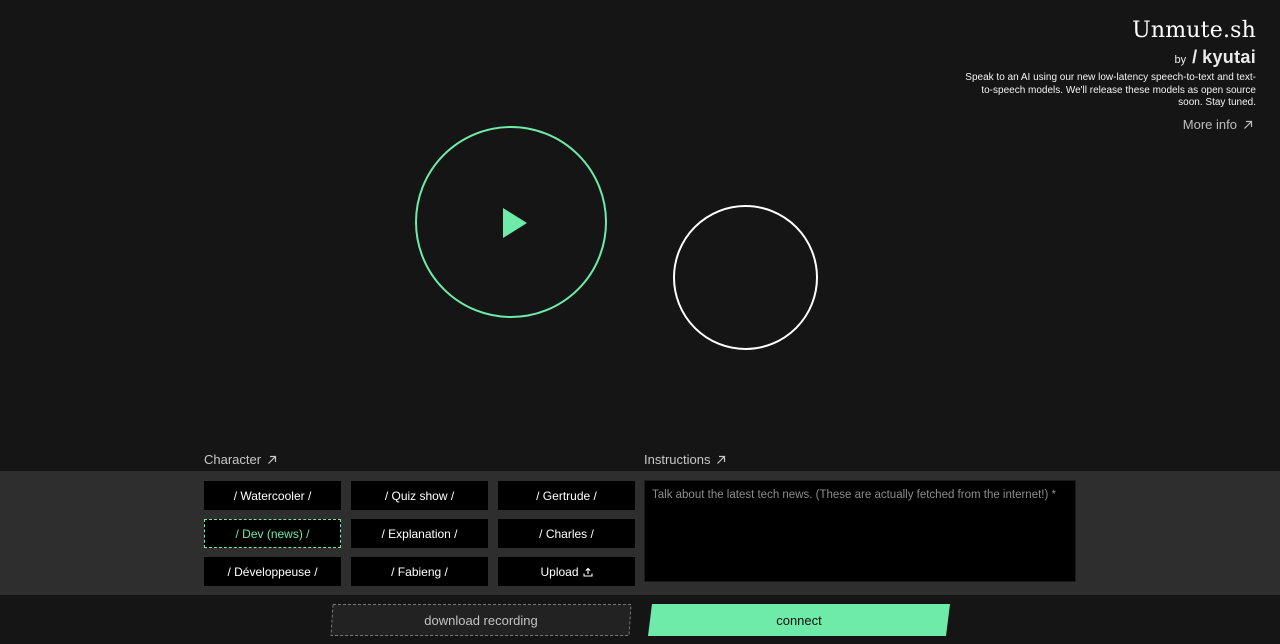 The height and width of the screenshot is (644, 1280). I want to click on character-button-quiz-show: / Quiz show /, so click(419, 495).